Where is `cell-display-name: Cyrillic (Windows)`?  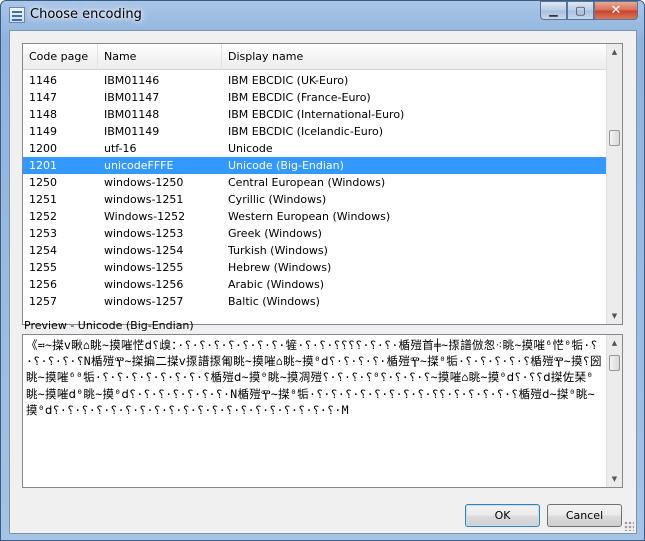 cell-display-name: Cyrillic (Windows) is located at coordinates (277, 199).